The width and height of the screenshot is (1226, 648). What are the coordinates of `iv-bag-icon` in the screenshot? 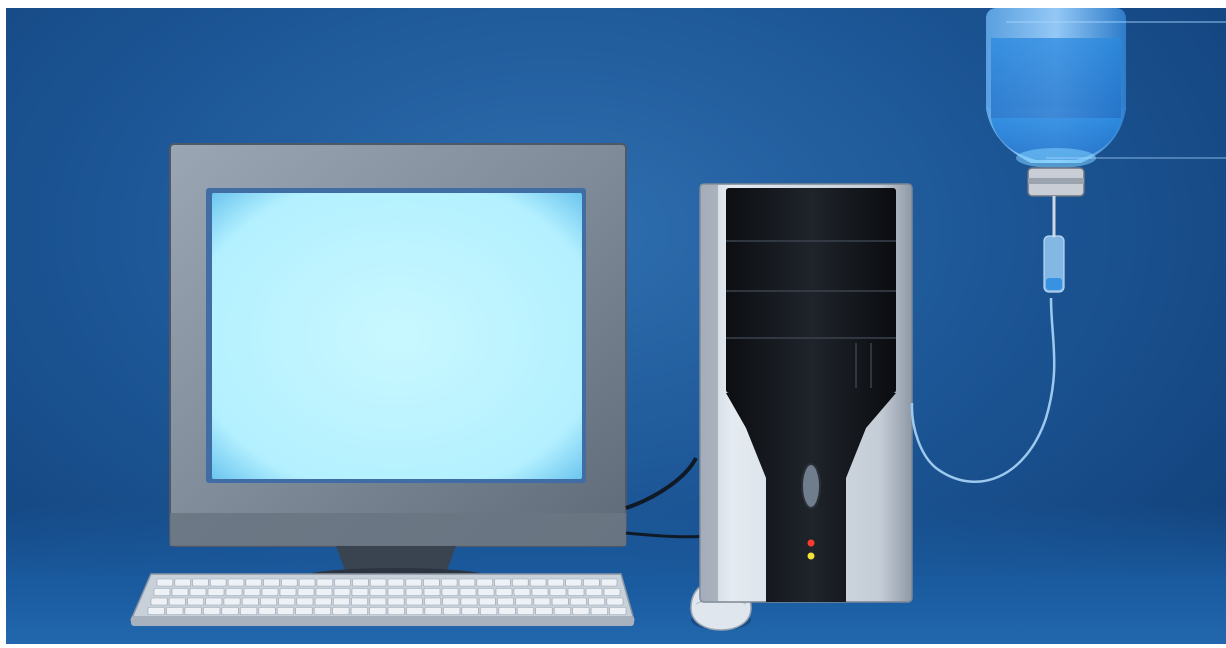 It's located at (1106, 150).